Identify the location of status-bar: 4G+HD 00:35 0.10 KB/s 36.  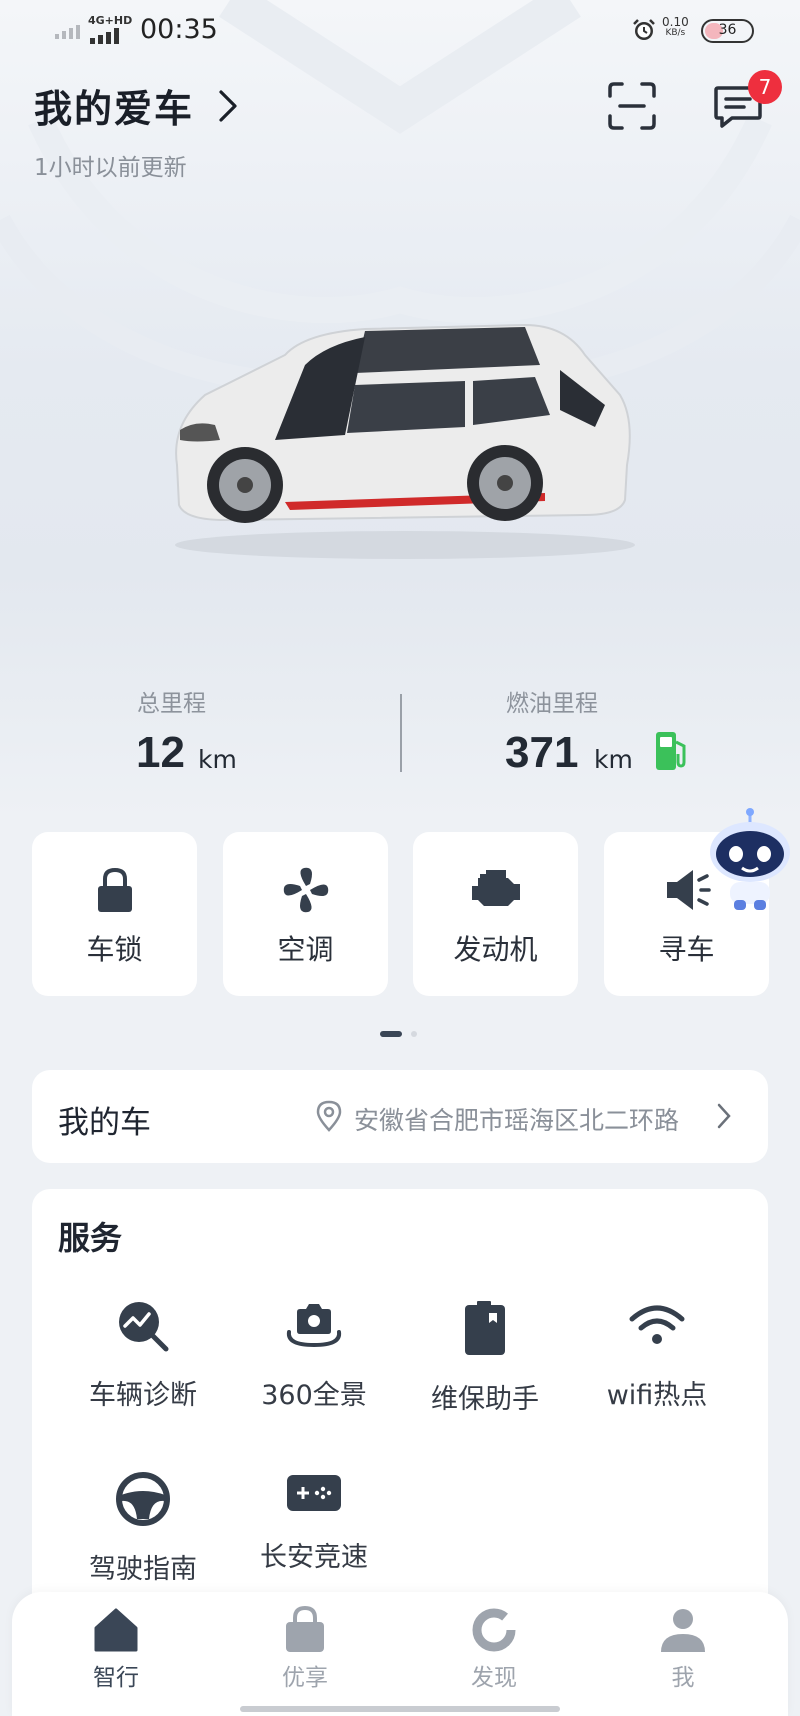
(400, 30).